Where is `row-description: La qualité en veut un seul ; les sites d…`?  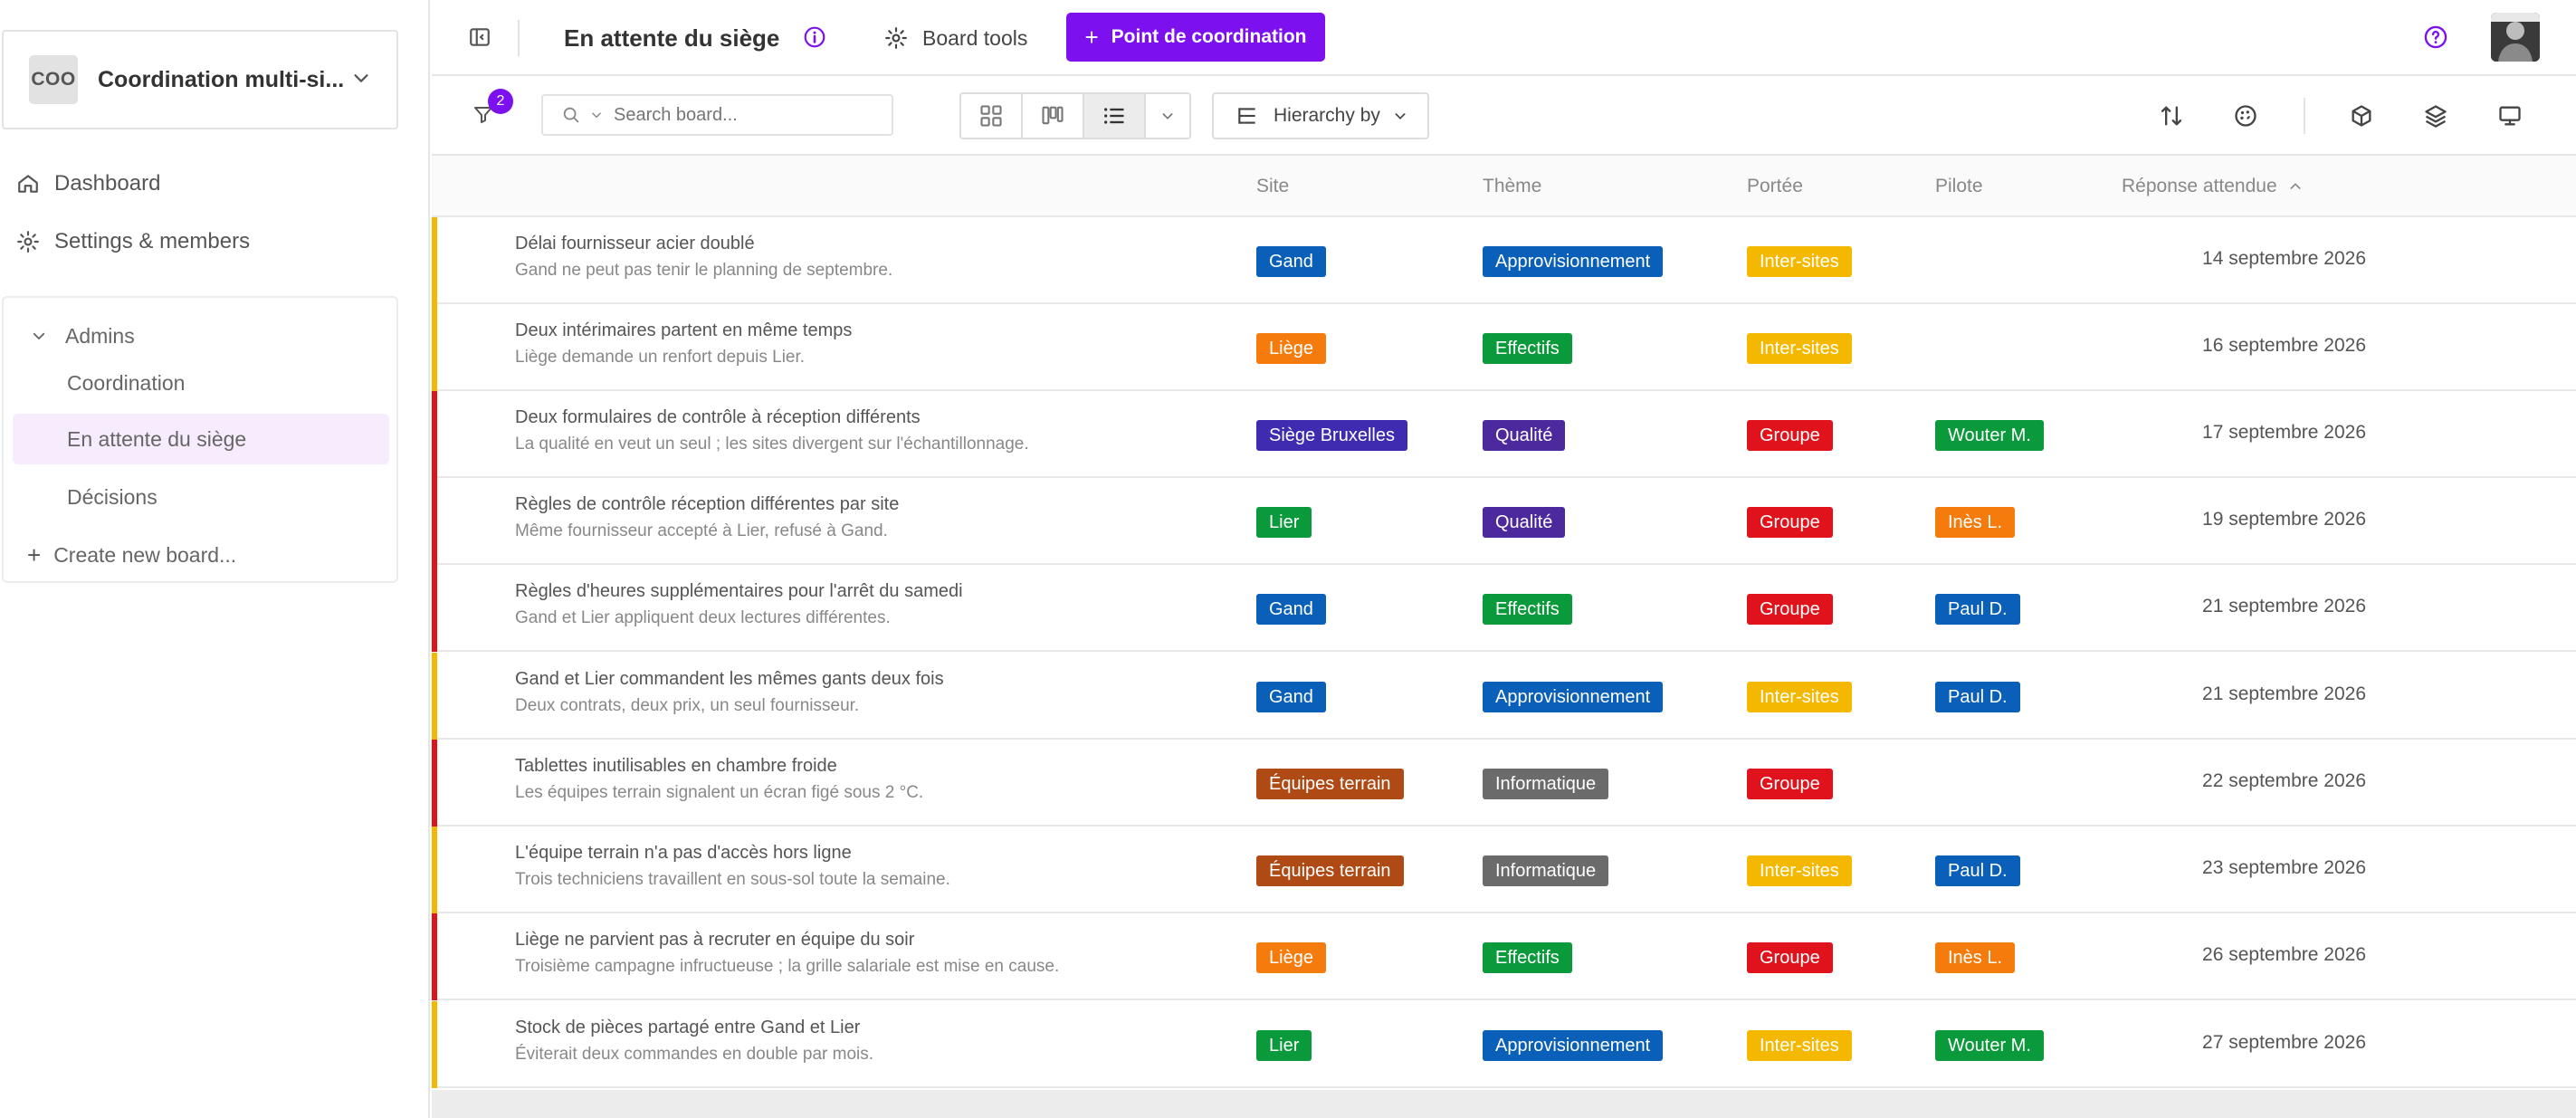
row-description: La qualité en veut un seul ; les sites d… is located at coordinates (772, 444).